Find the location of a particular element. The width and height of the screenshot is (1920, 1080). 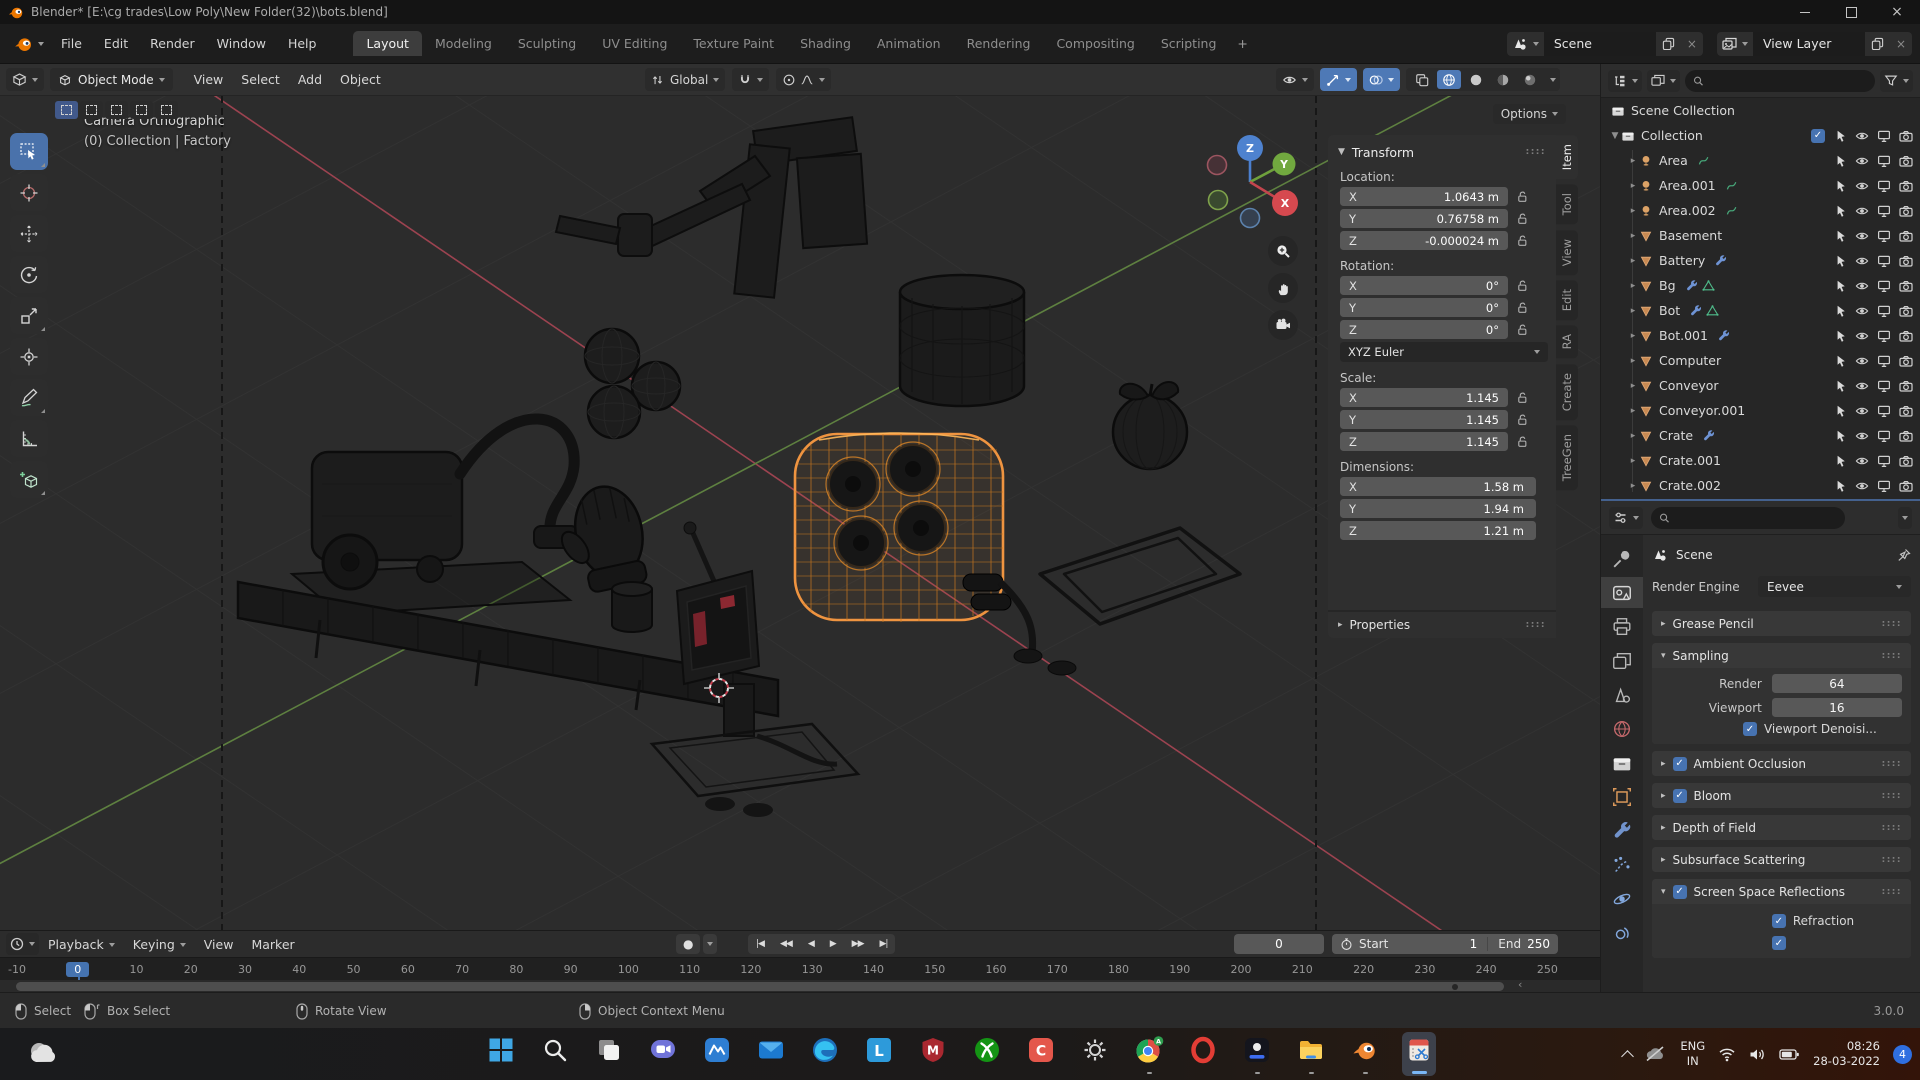

outliner-row: ▸ Computer is located at coordinates (1760, 360).